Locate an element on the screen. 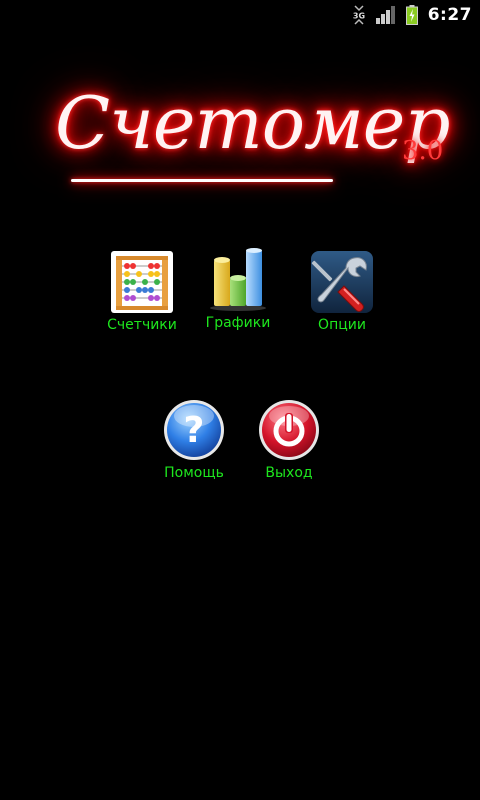 The width and height of the screenshot is (480, 800). abacus-icon is located at coordinates (142, 282).